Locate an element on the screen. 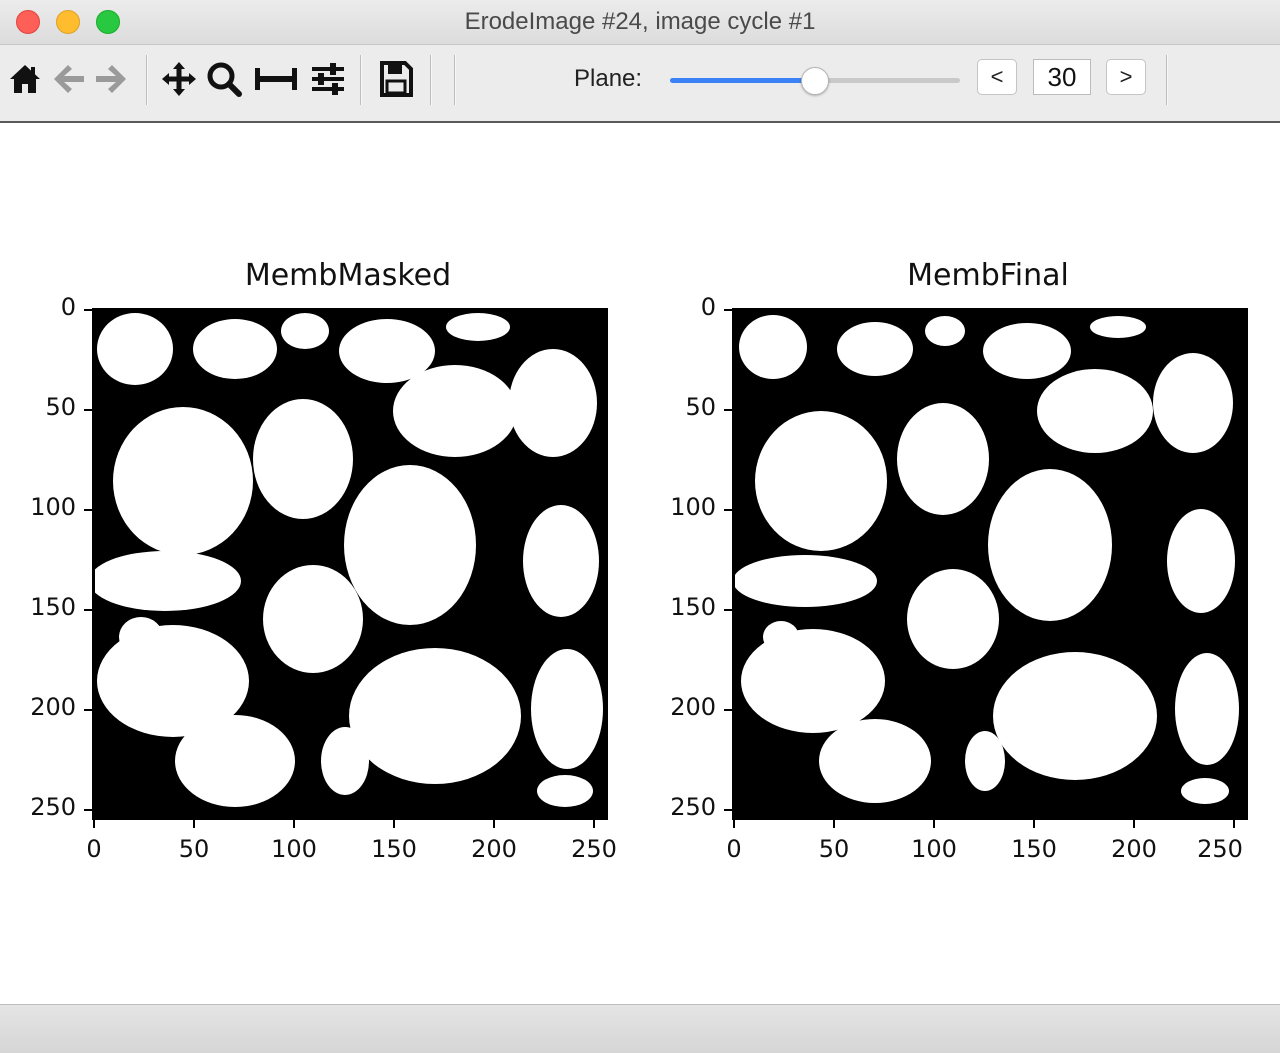  save-floppy-icon is located at coordinates (396, 79).